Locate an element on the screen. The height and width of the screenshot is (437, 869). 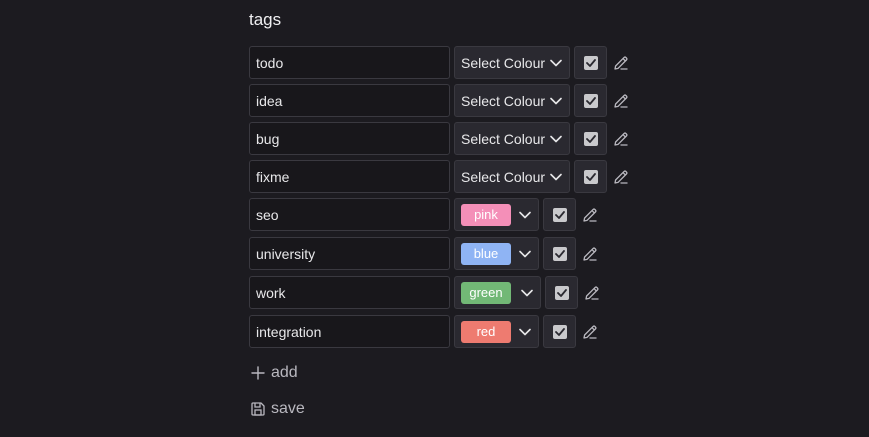
tag-row: todo Select Colour is located at coordinates (439, 62).